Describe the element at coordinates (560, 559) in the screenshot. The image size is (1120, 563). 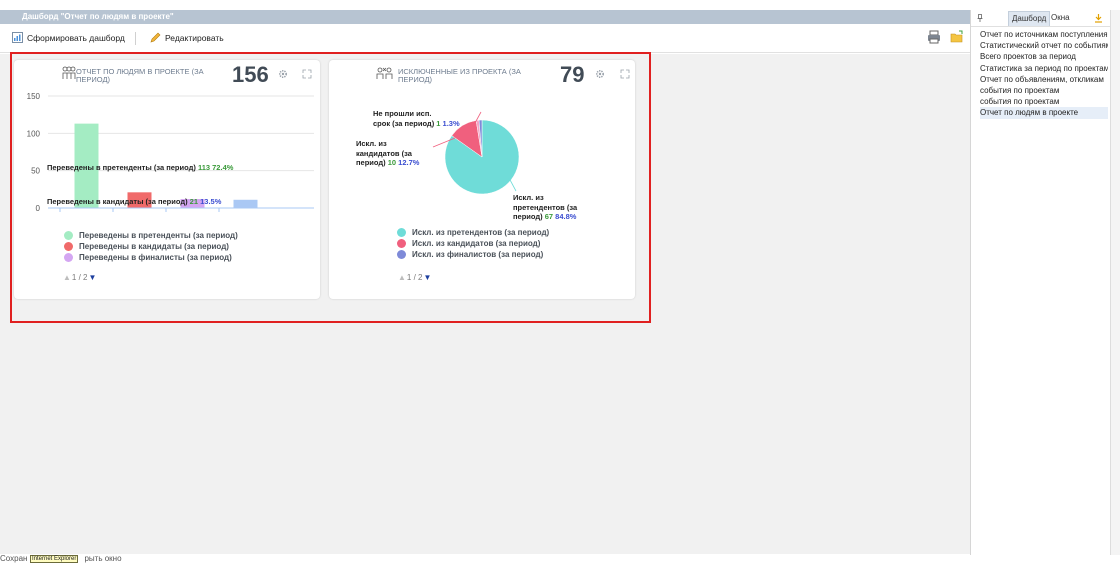
I see `status-bar: Сохран рыть окно` at that location.